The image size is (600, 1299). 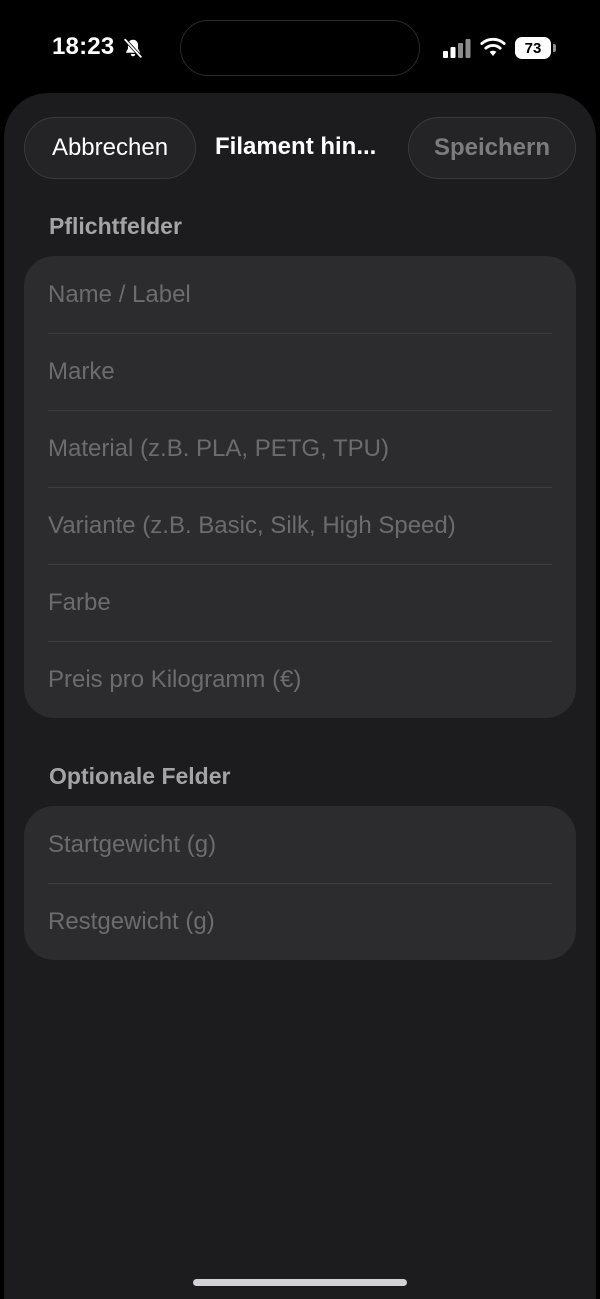 I want to click on price-per-kg-input, so click(x=300, y=679).